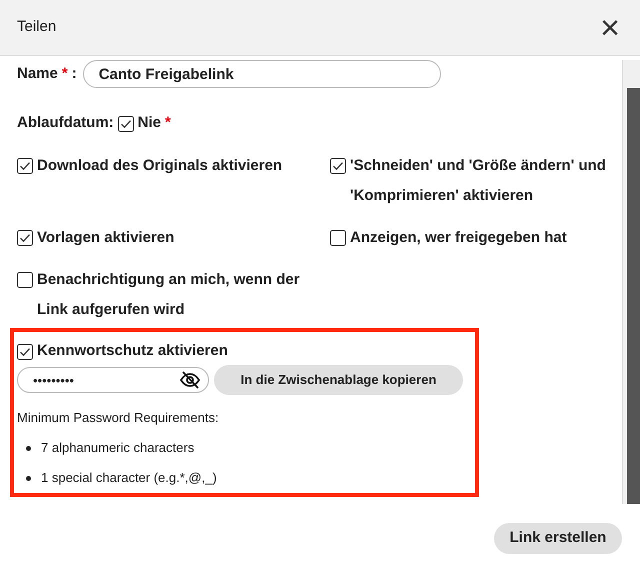  I want to click on checkbox-label: Kennwortschutz aktivieren, so click(132, 351).